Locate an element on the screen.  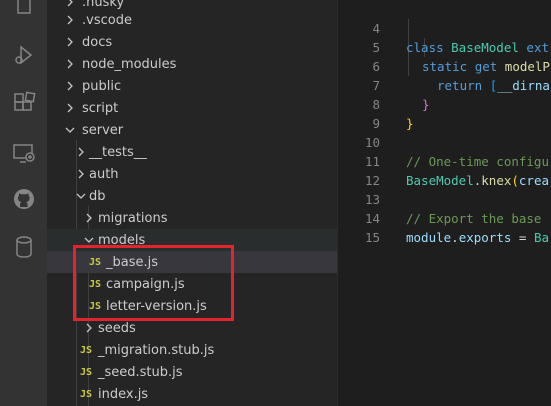
tree-item-vscode: .vscode is located at coordinates (192, 20).